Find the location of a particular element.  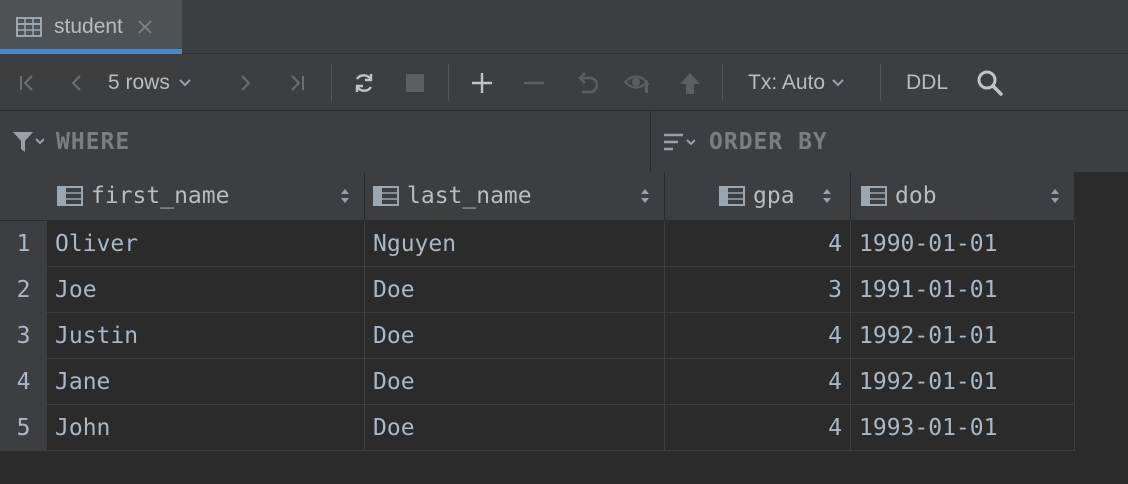

column-header-label: last_name is located at coordinates (469, 196).